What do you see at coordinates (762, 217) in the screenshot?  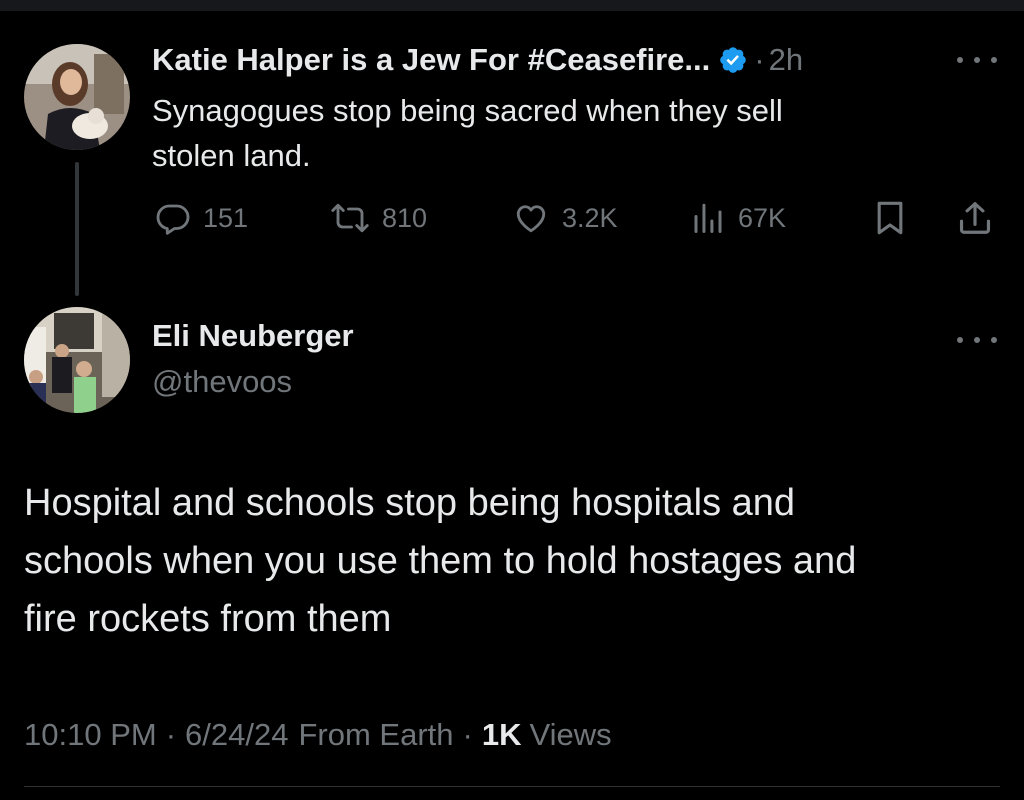 I see `views-count: 67K` at bounding box center [762, 217].